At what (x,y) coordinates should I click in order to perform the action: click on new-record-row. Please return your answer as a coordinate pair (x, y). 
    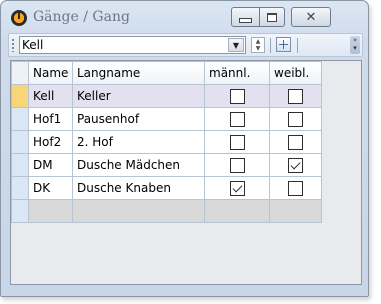
    Looking at the image, I should click on (166, 211).